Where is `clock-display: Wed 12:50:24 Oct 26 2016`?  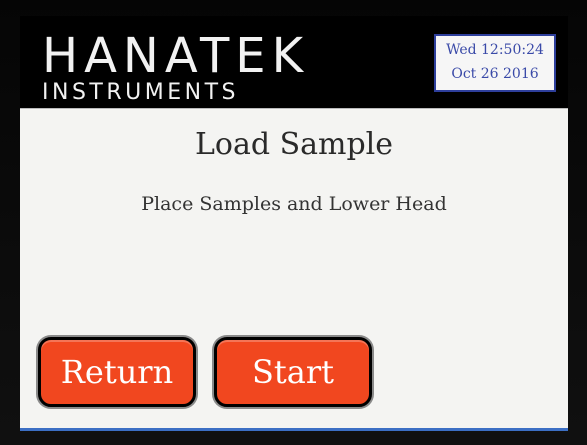
clock-display: Wed 12:50:24 Oct 26 2016 is located at coordinates (495, 63).